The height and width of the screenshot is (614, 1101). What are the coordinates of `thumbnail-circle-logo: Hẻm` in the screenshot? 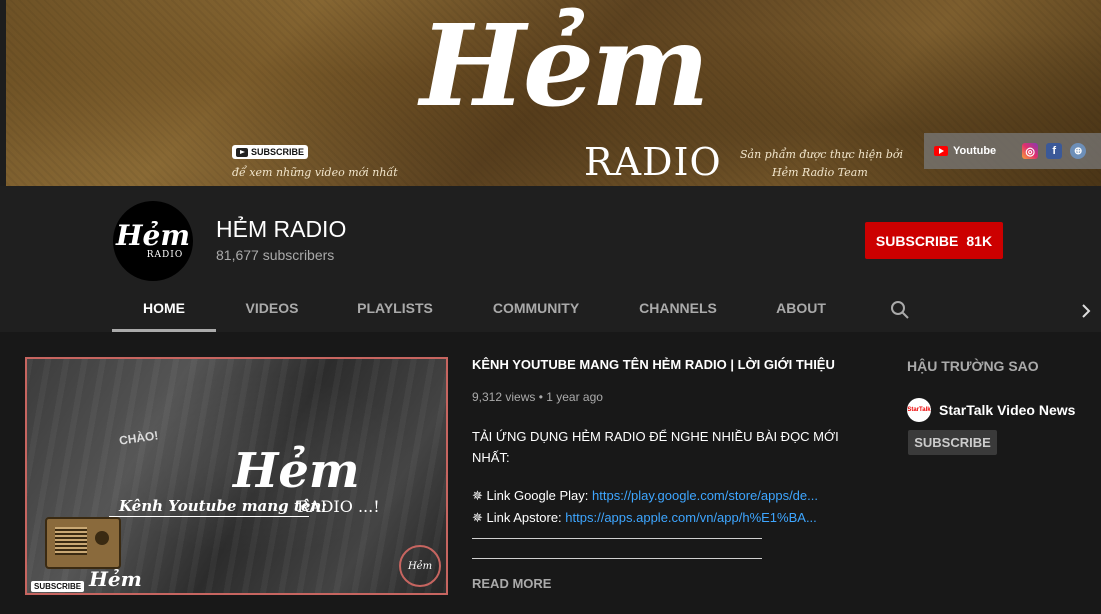 It's located at (420, 566).